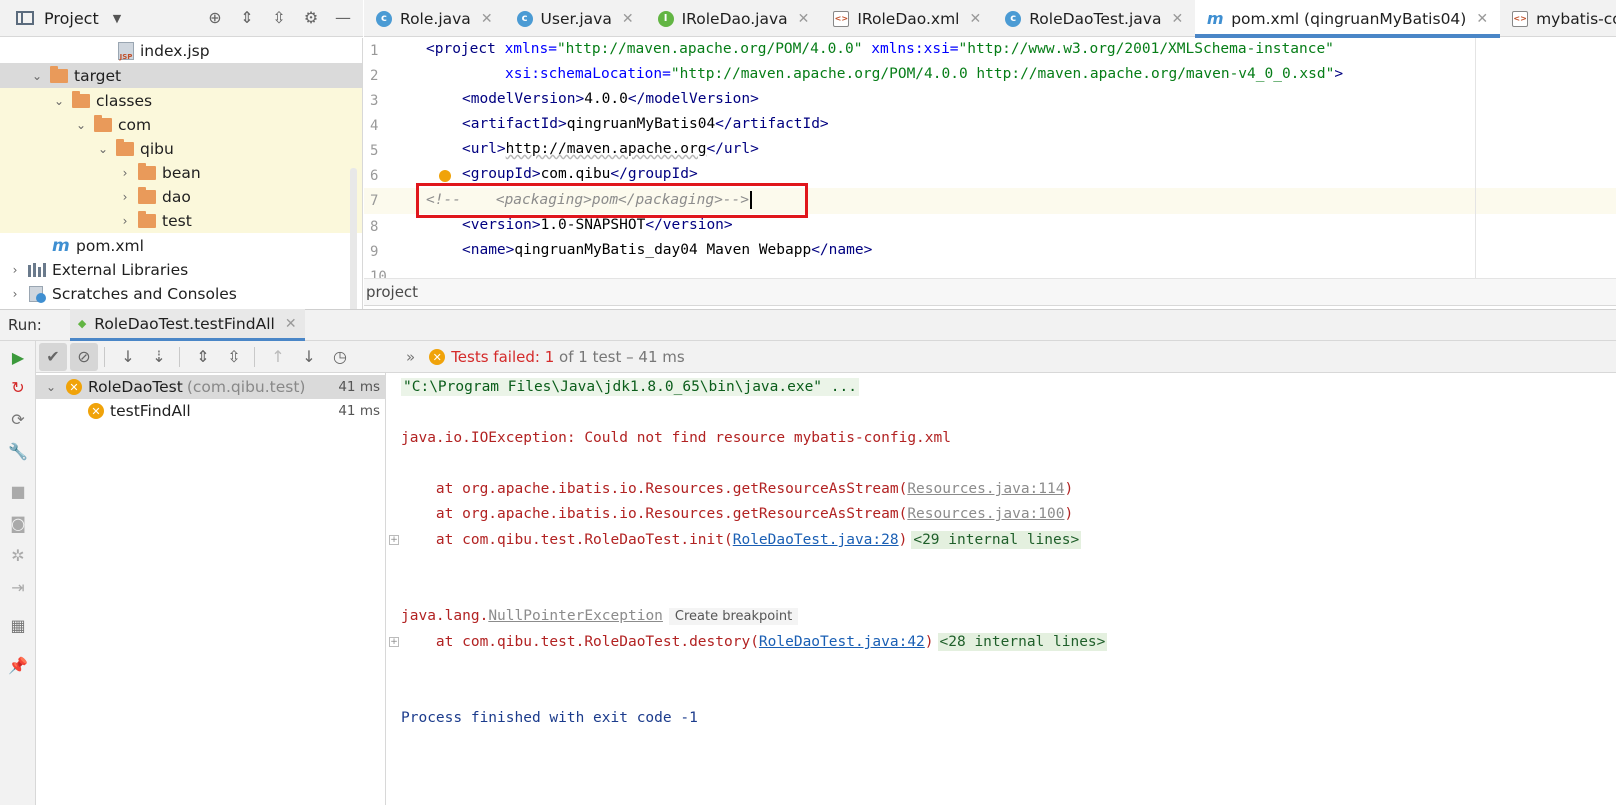  Describe the element at coordinates (181, 148) in the screenshot. I see `tree-item-qibu: ⌄ qibu` at that location.